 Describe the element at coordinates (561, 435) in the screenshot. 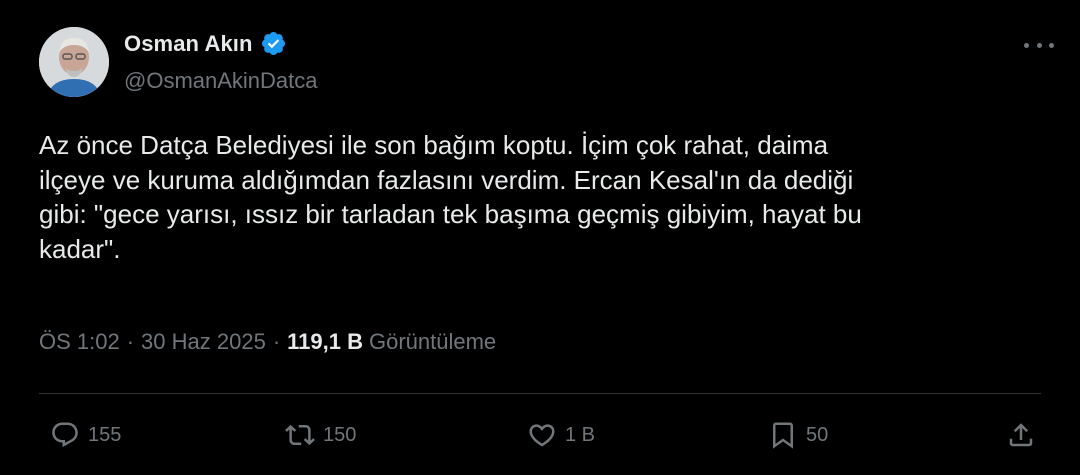

I see `like-button: 1 B` at that location.